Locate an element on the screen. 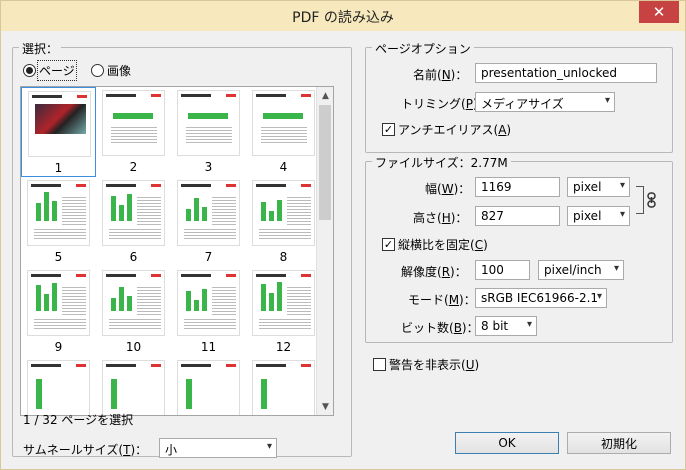  antialias-label: アンチエイリアス(A) is located at coordinates (455, 130).